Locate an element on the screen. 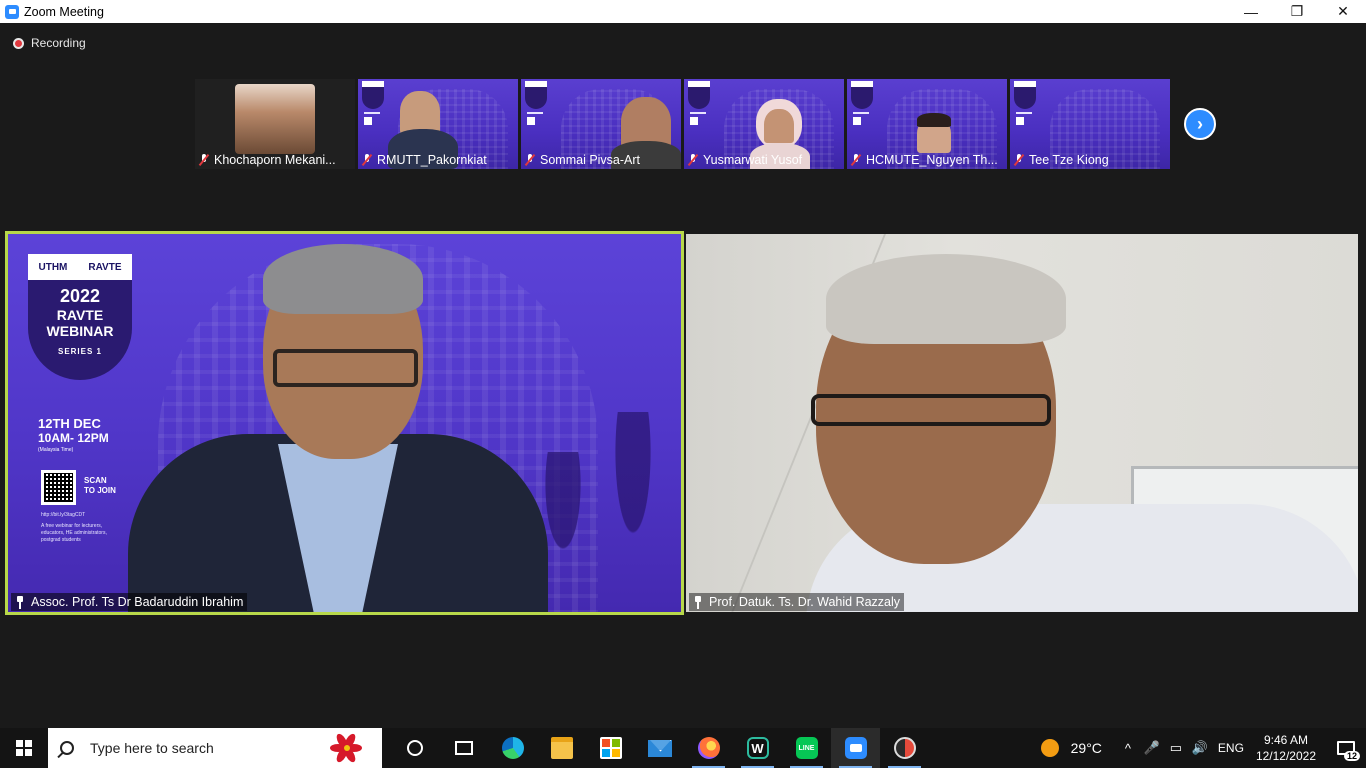 This screenshot has width=1366, height=768. participant-thumbnail: Tee Tze Kiong is located at coordinates (1090, 124).